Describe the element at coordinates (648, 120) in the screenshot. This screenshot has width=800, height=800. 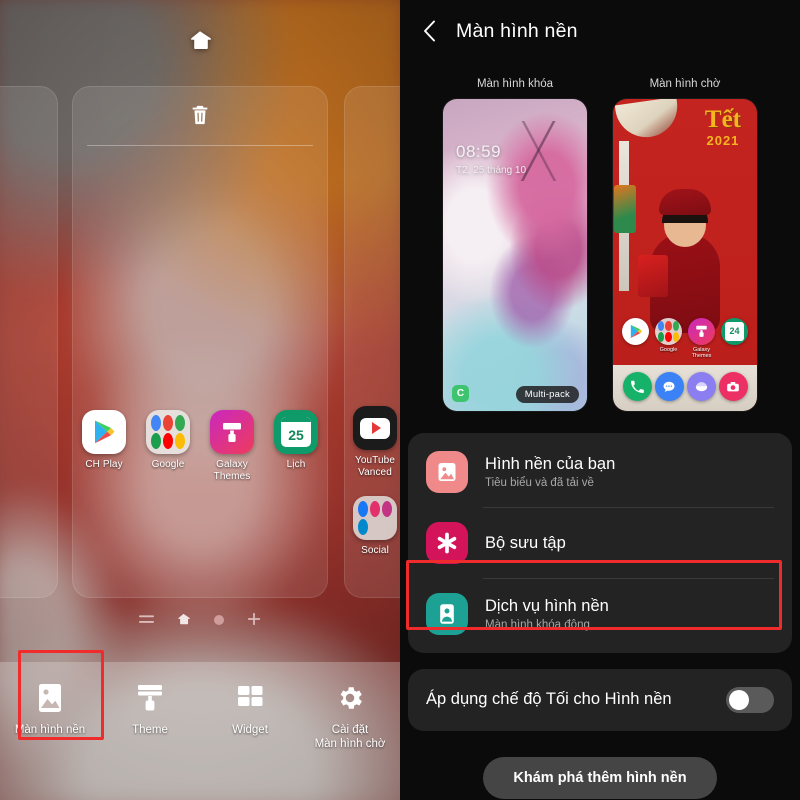
I see `fan-decoration` at that location.